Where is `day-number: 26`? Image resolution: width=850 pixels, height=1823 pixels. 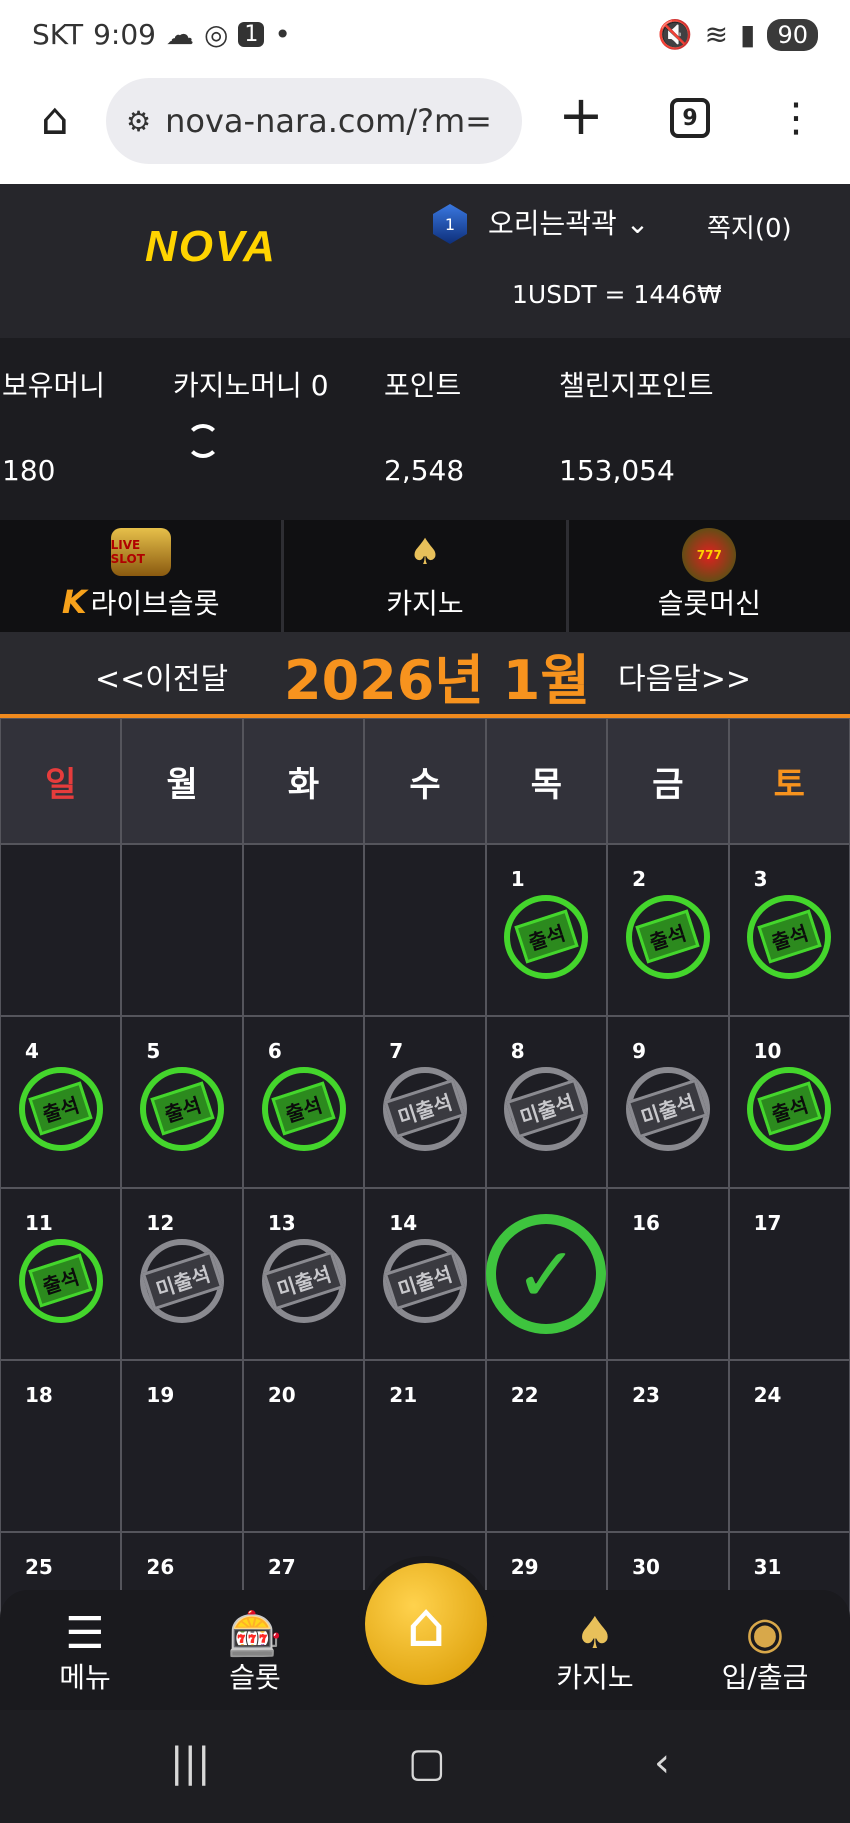
day-number: 26 is located at coordinates (160, 1567).